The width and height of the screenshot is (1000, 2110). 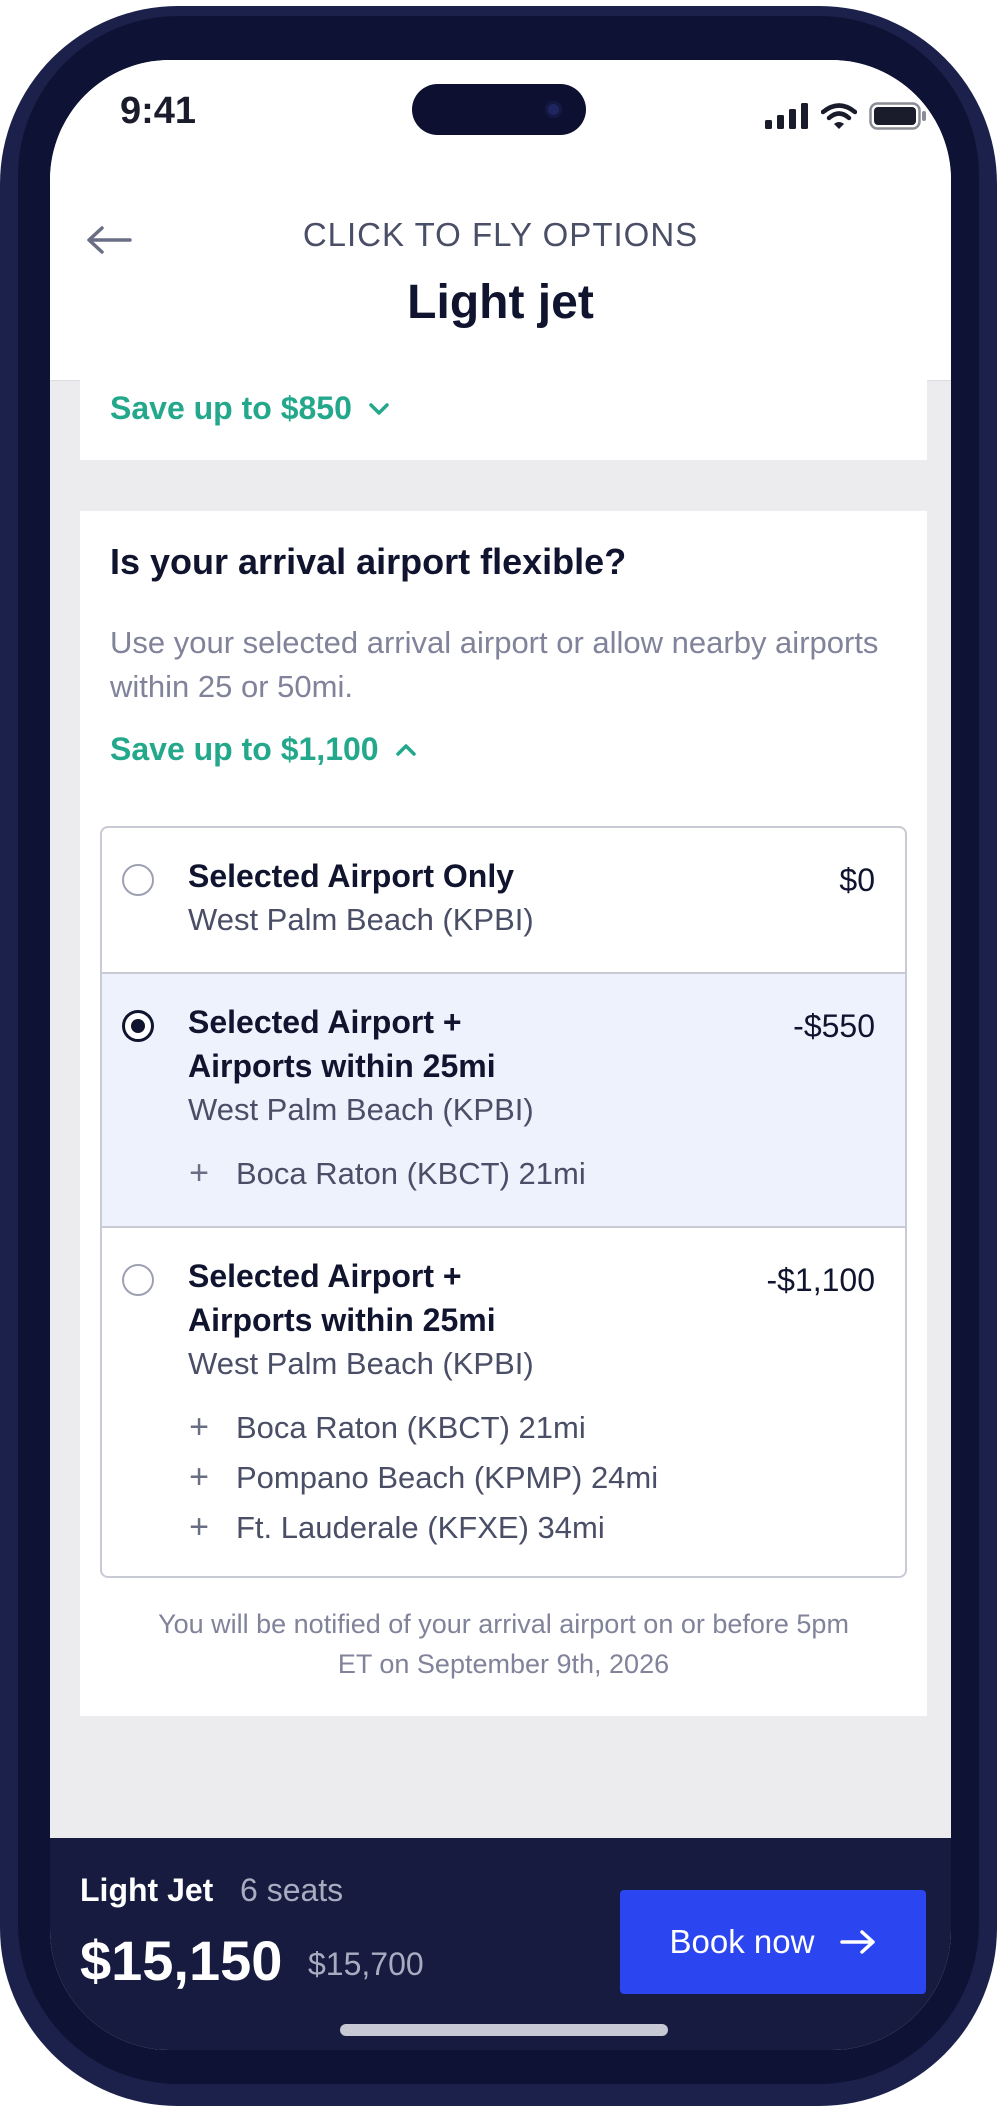 I want to click on dynamic-island, so click(x=499, y=109).